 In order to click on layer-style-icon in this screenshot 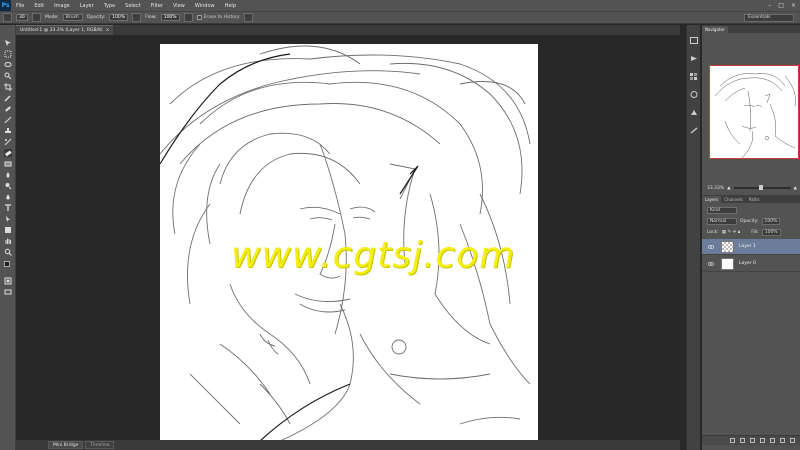, I will do `click(742, 440)`.